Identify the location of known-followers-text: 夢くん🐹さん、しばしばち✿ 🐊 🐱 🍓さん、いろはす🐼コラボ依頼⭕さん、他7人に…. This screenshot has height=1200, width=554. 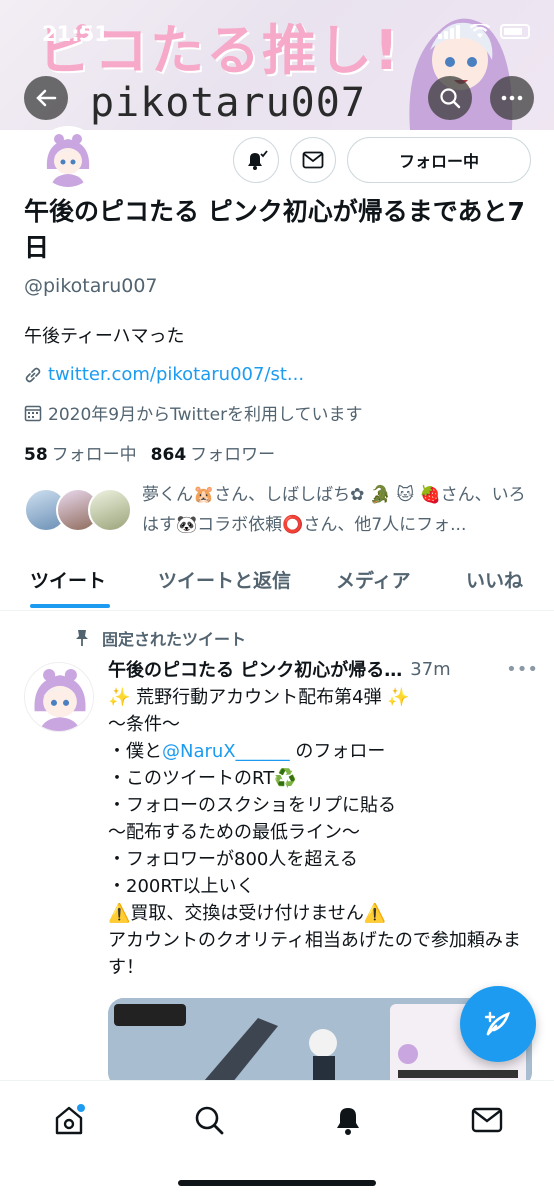
(334, 510).